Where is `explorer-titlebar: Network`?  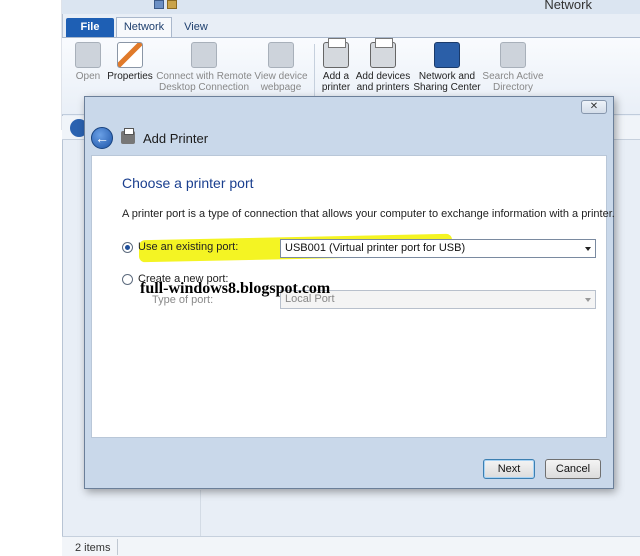
explorer-titlebar: Network is located at coordinates (351, 7).